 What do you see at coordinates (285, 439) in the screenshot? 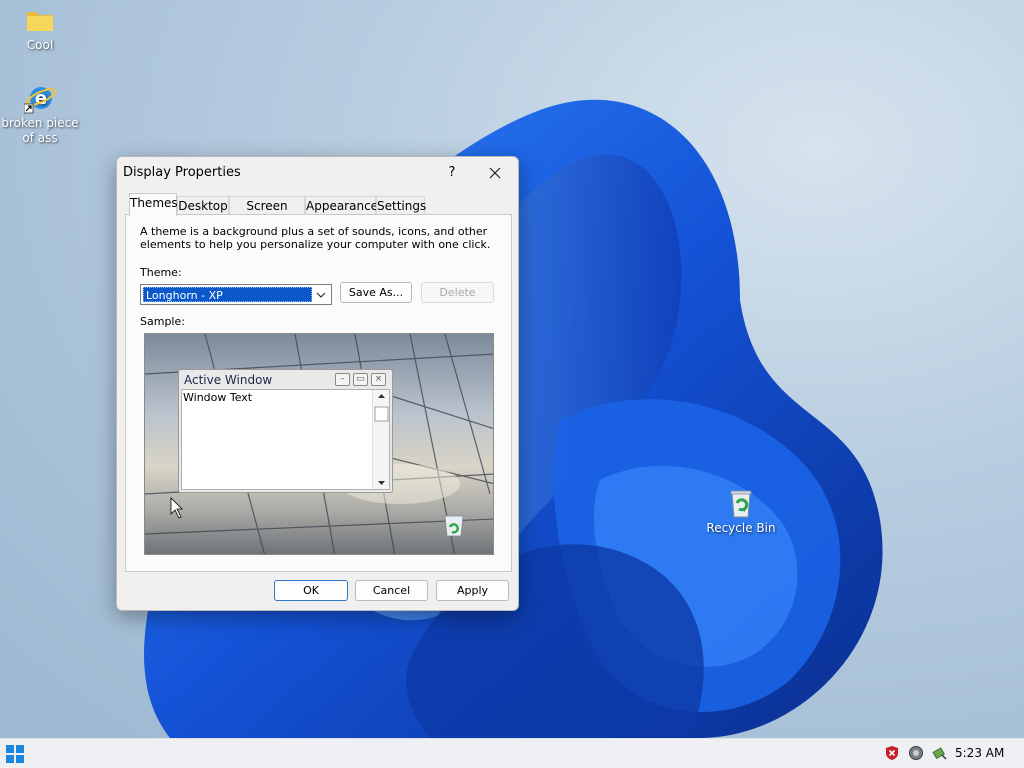
I see `sample-window-body: Window Text` at bounding box center [285, 439].